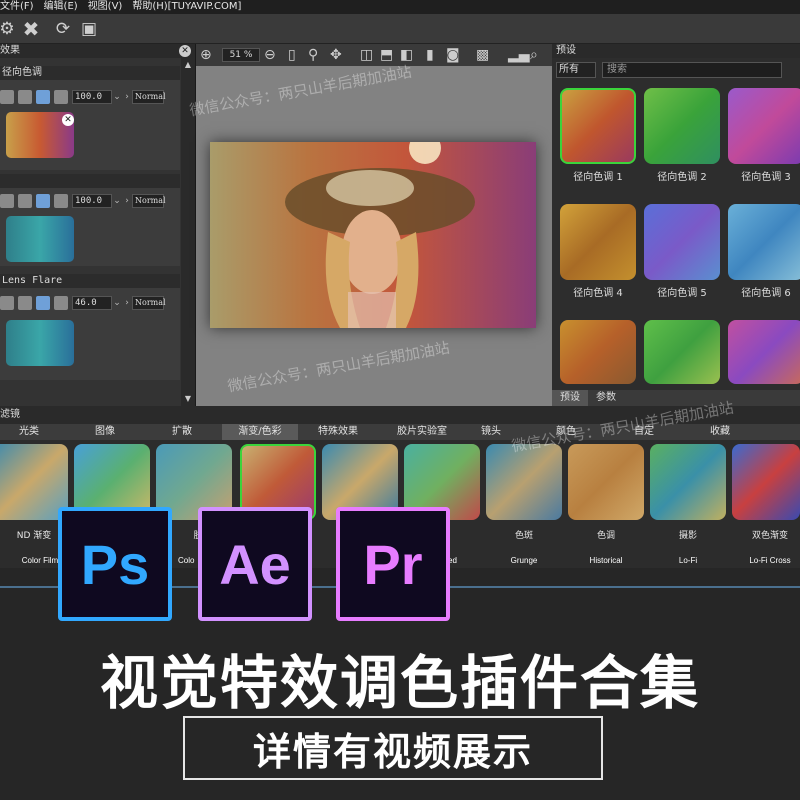  Describe the element at coordinates (188, 399) in the screenshot. I see `scroll-down-icon: ▼` at that location.